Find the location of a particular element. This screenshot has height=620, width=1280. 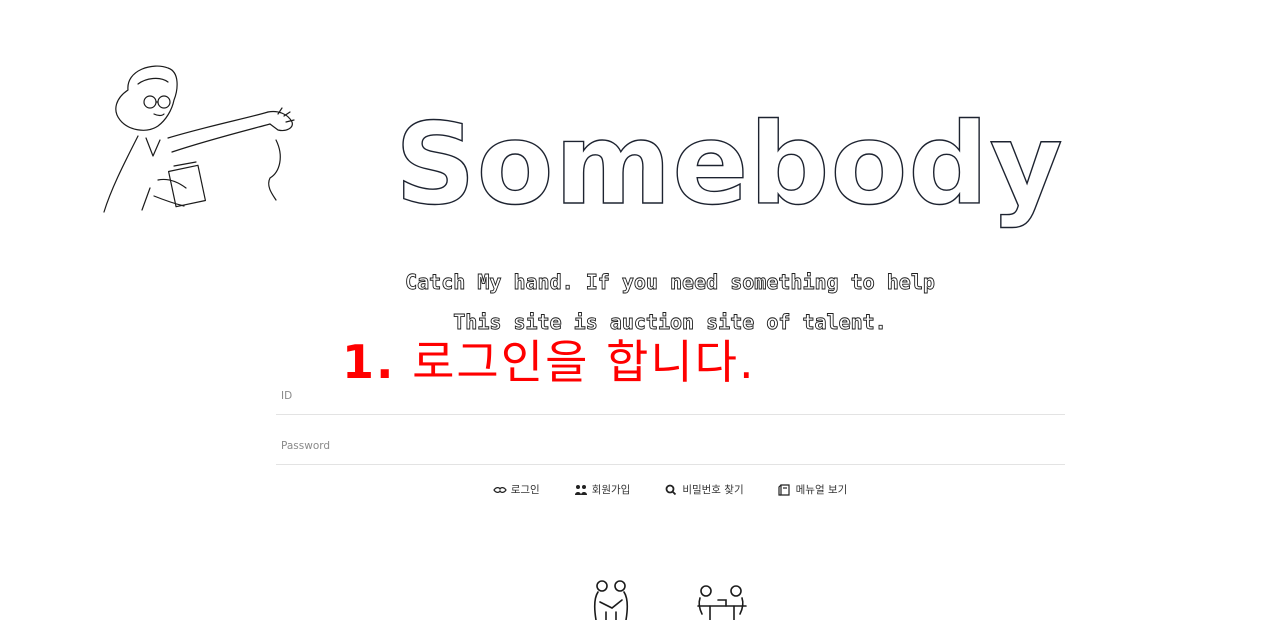

site-logo: Somebody is located at coordinates (729, 164).